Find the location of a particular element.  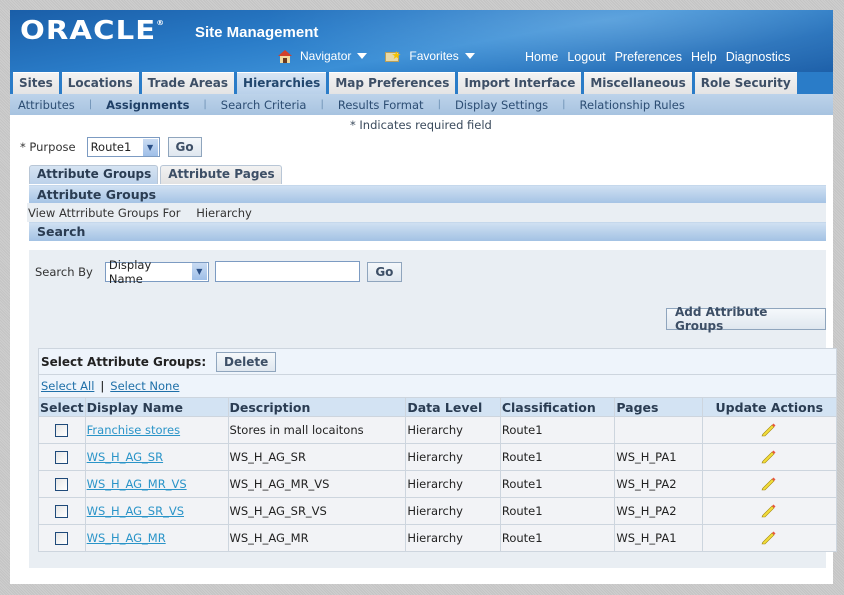

favorites-label: Favorites is located at coordinates (434, 56).